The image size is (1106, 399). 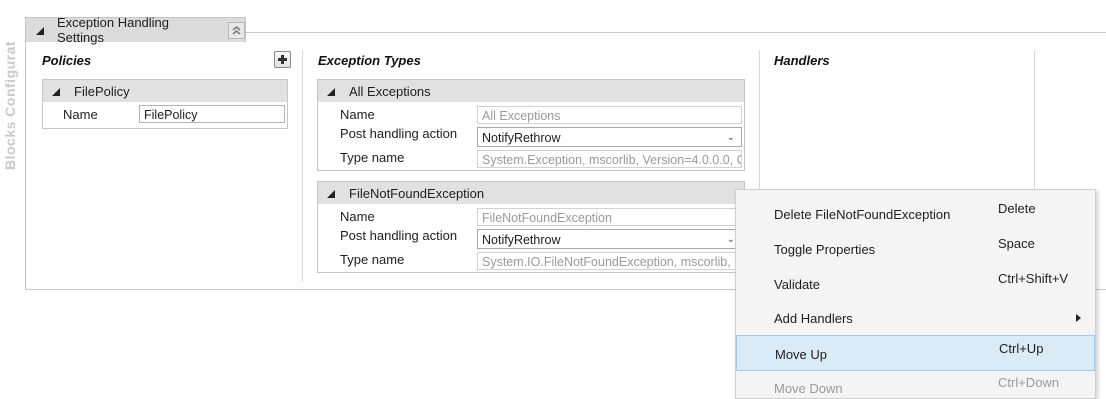 I want to click on exception-name-field: All Exceptions, so click(x=609, y=115).